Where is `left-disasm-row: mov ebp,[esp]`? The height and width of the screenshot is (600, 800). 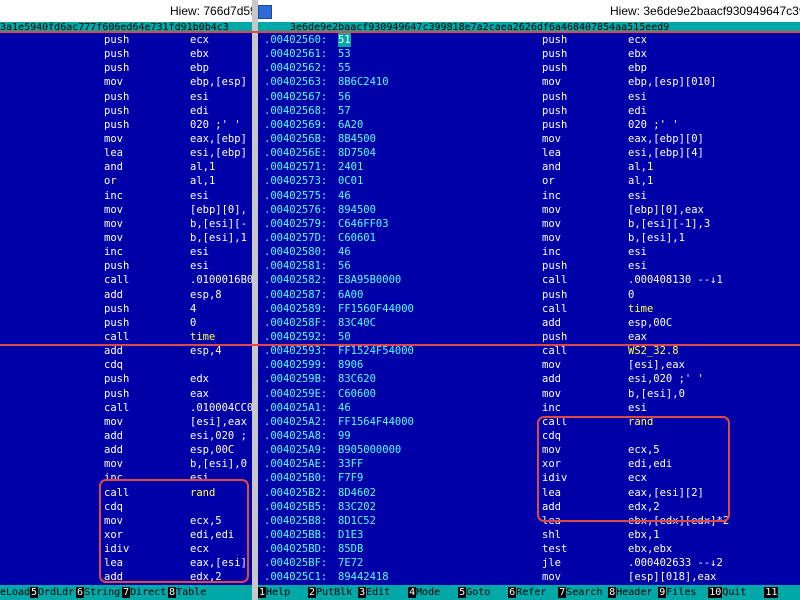 left-disasm-row: mov ebp,[esp] is located at coordinates (126, 82).